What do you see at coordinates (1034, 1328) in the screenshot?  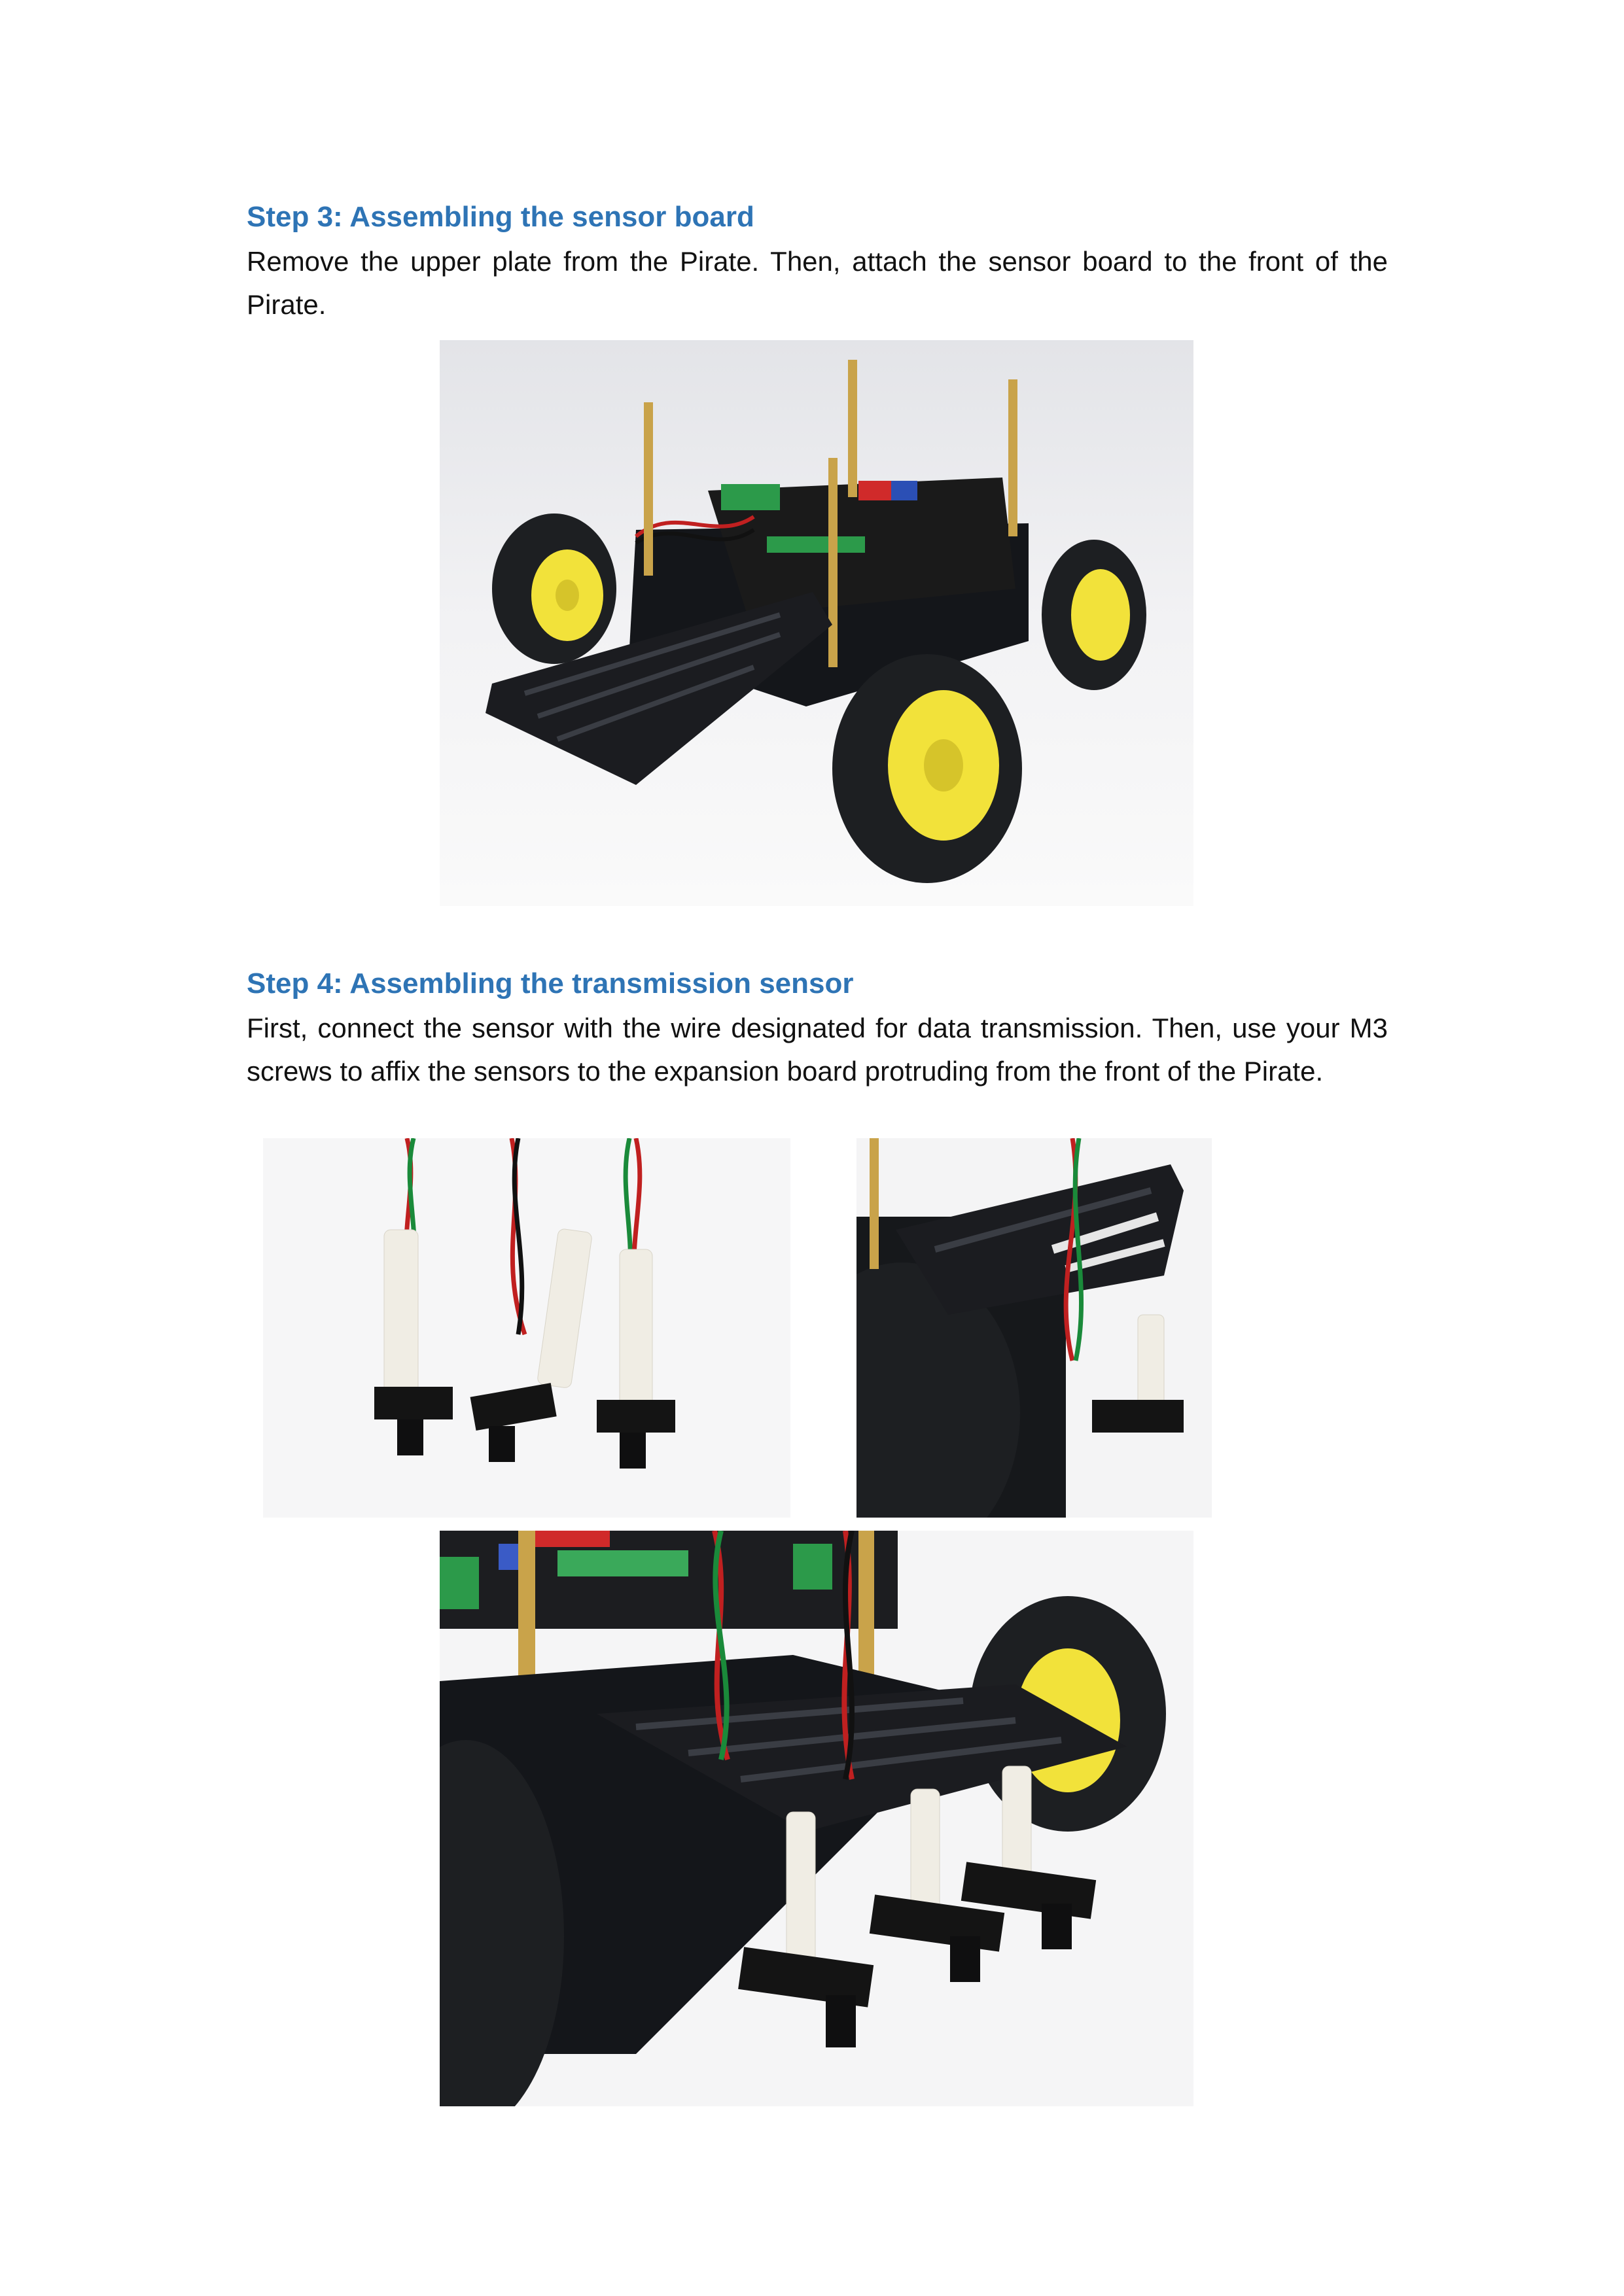 I see `sensor-under-plate-photo` at bounding box center [1034, 1328].